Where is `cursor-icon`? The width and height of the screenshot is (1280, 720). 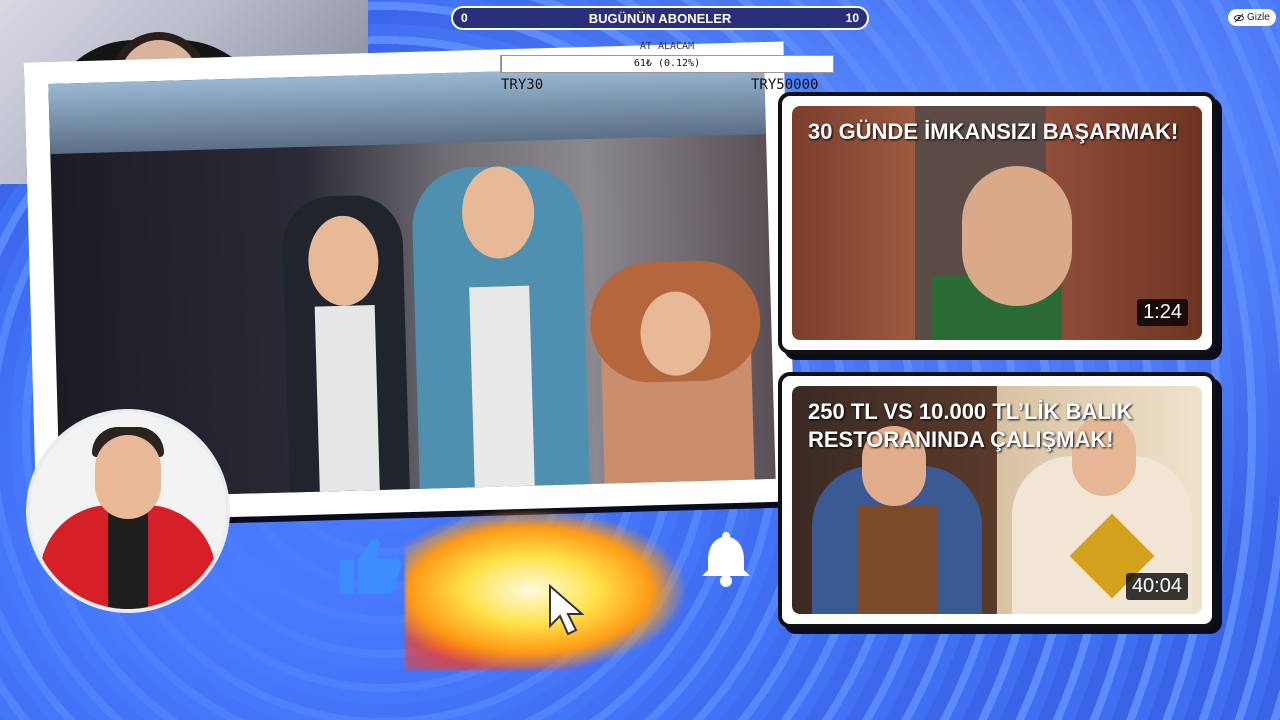
cursor-icon is located at coordinates (567, 610).